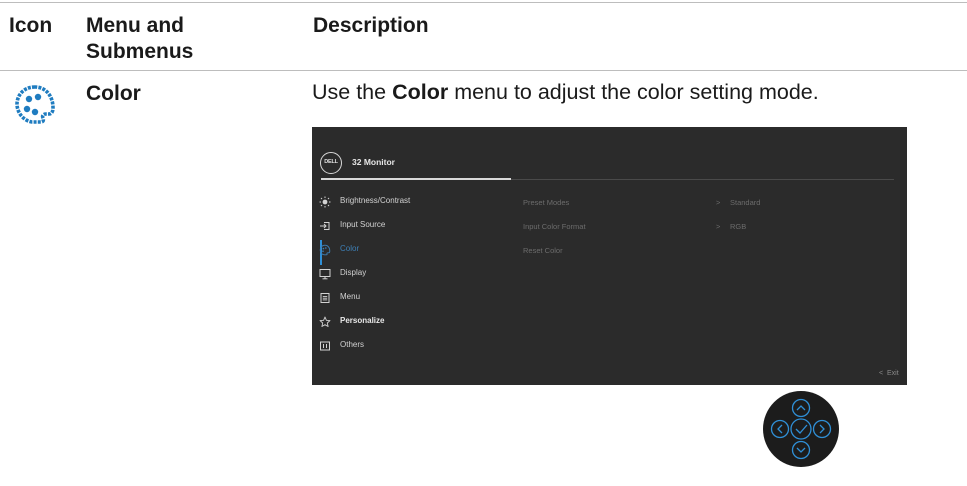 This screenshot has width=967, height=486. What do you see at coordinates (371, 25) in the screenshot?
I see `header-description: Description` at bounding box center [371, 25].